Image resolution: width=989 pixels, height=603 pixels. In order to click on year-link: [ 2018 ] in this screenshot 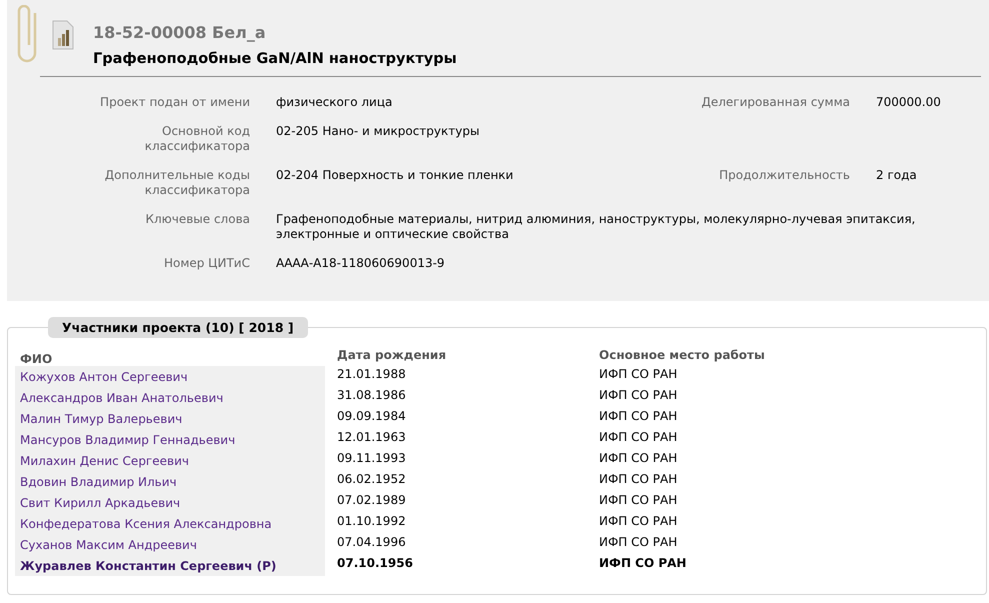, I will do `click(266, 327)`.